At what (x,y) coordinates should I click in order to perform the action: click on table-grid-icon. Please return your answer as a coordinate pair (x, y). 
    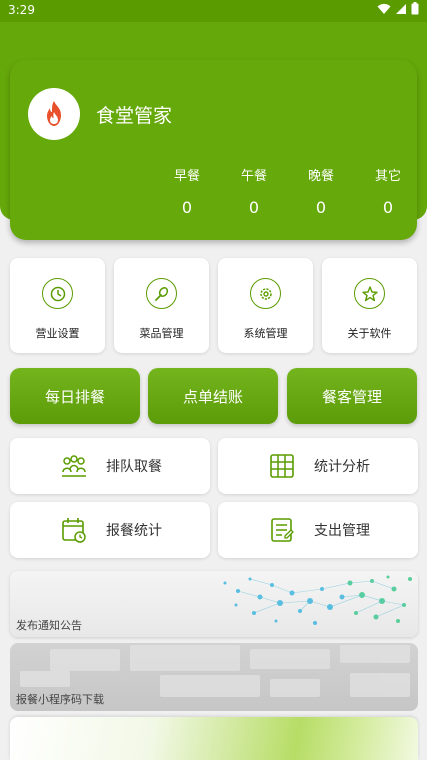
    Looking at the image, I should click on (282, 466).